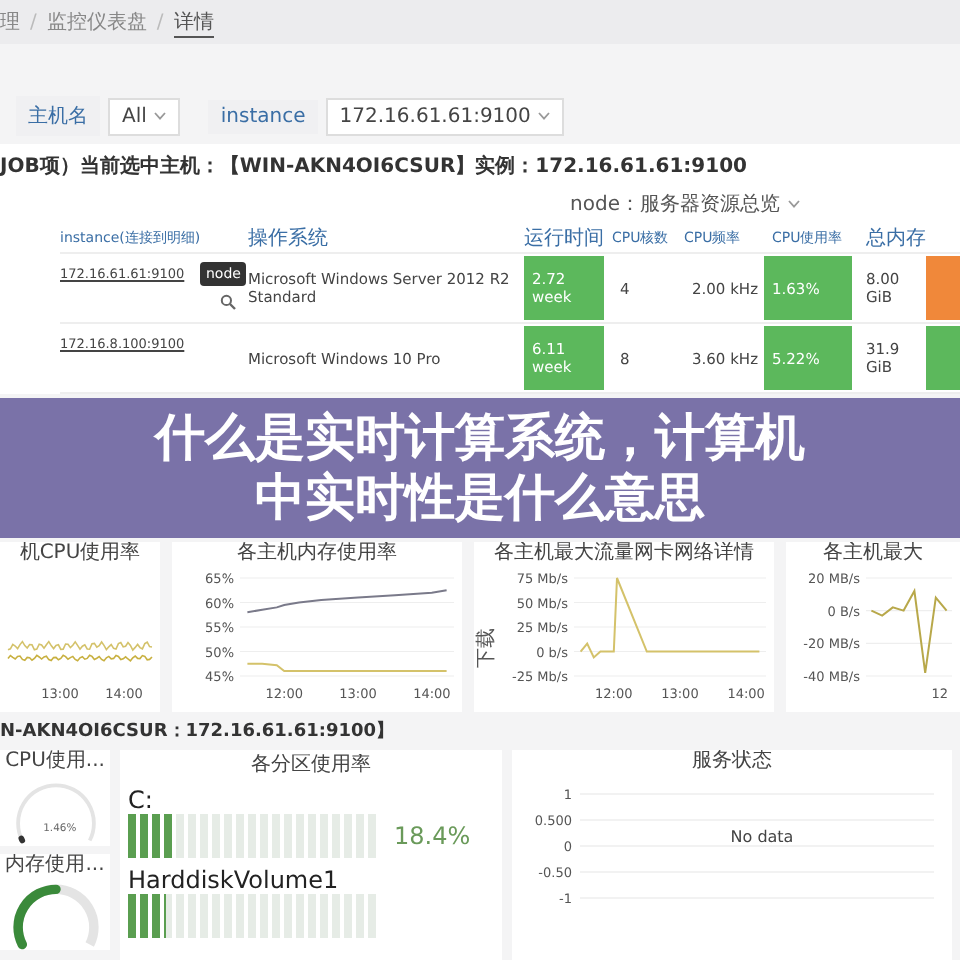 This screenshot has height=960, width=960. What do you see at coordinates (288, 238) in the screenshot?
I see `column-header: 操作系统` at bounding box center [288, 238].